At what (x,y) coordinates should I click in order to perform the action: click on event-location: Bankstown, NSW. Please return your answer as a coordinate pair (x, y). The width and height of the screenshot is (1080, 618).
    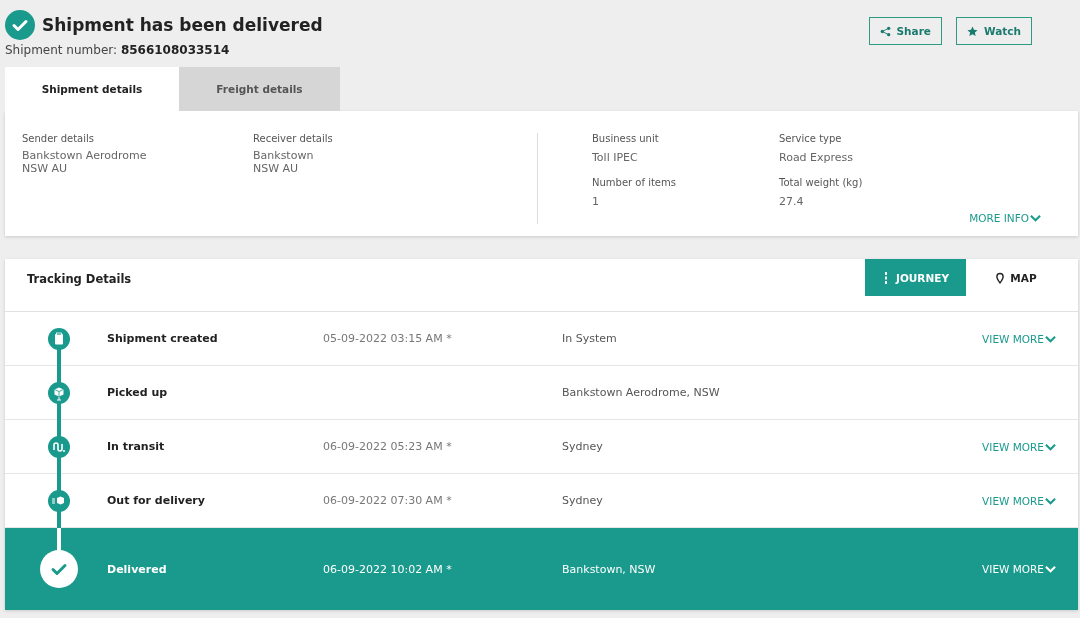
    Looking at the image, I should click on (609, 569).